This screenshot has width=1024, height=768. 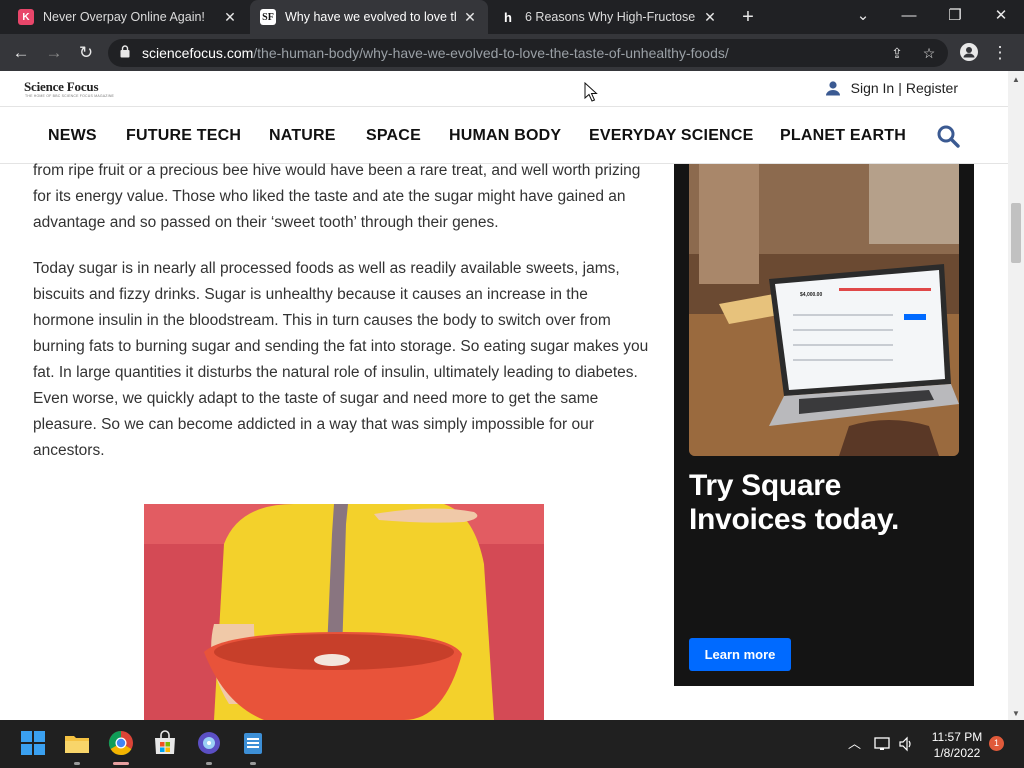 What do you see at coordinates (957, 745) in the screenshot?
I see `system-clock: 11:57 PM 1/8/2022` at bounding box center [957, 745].